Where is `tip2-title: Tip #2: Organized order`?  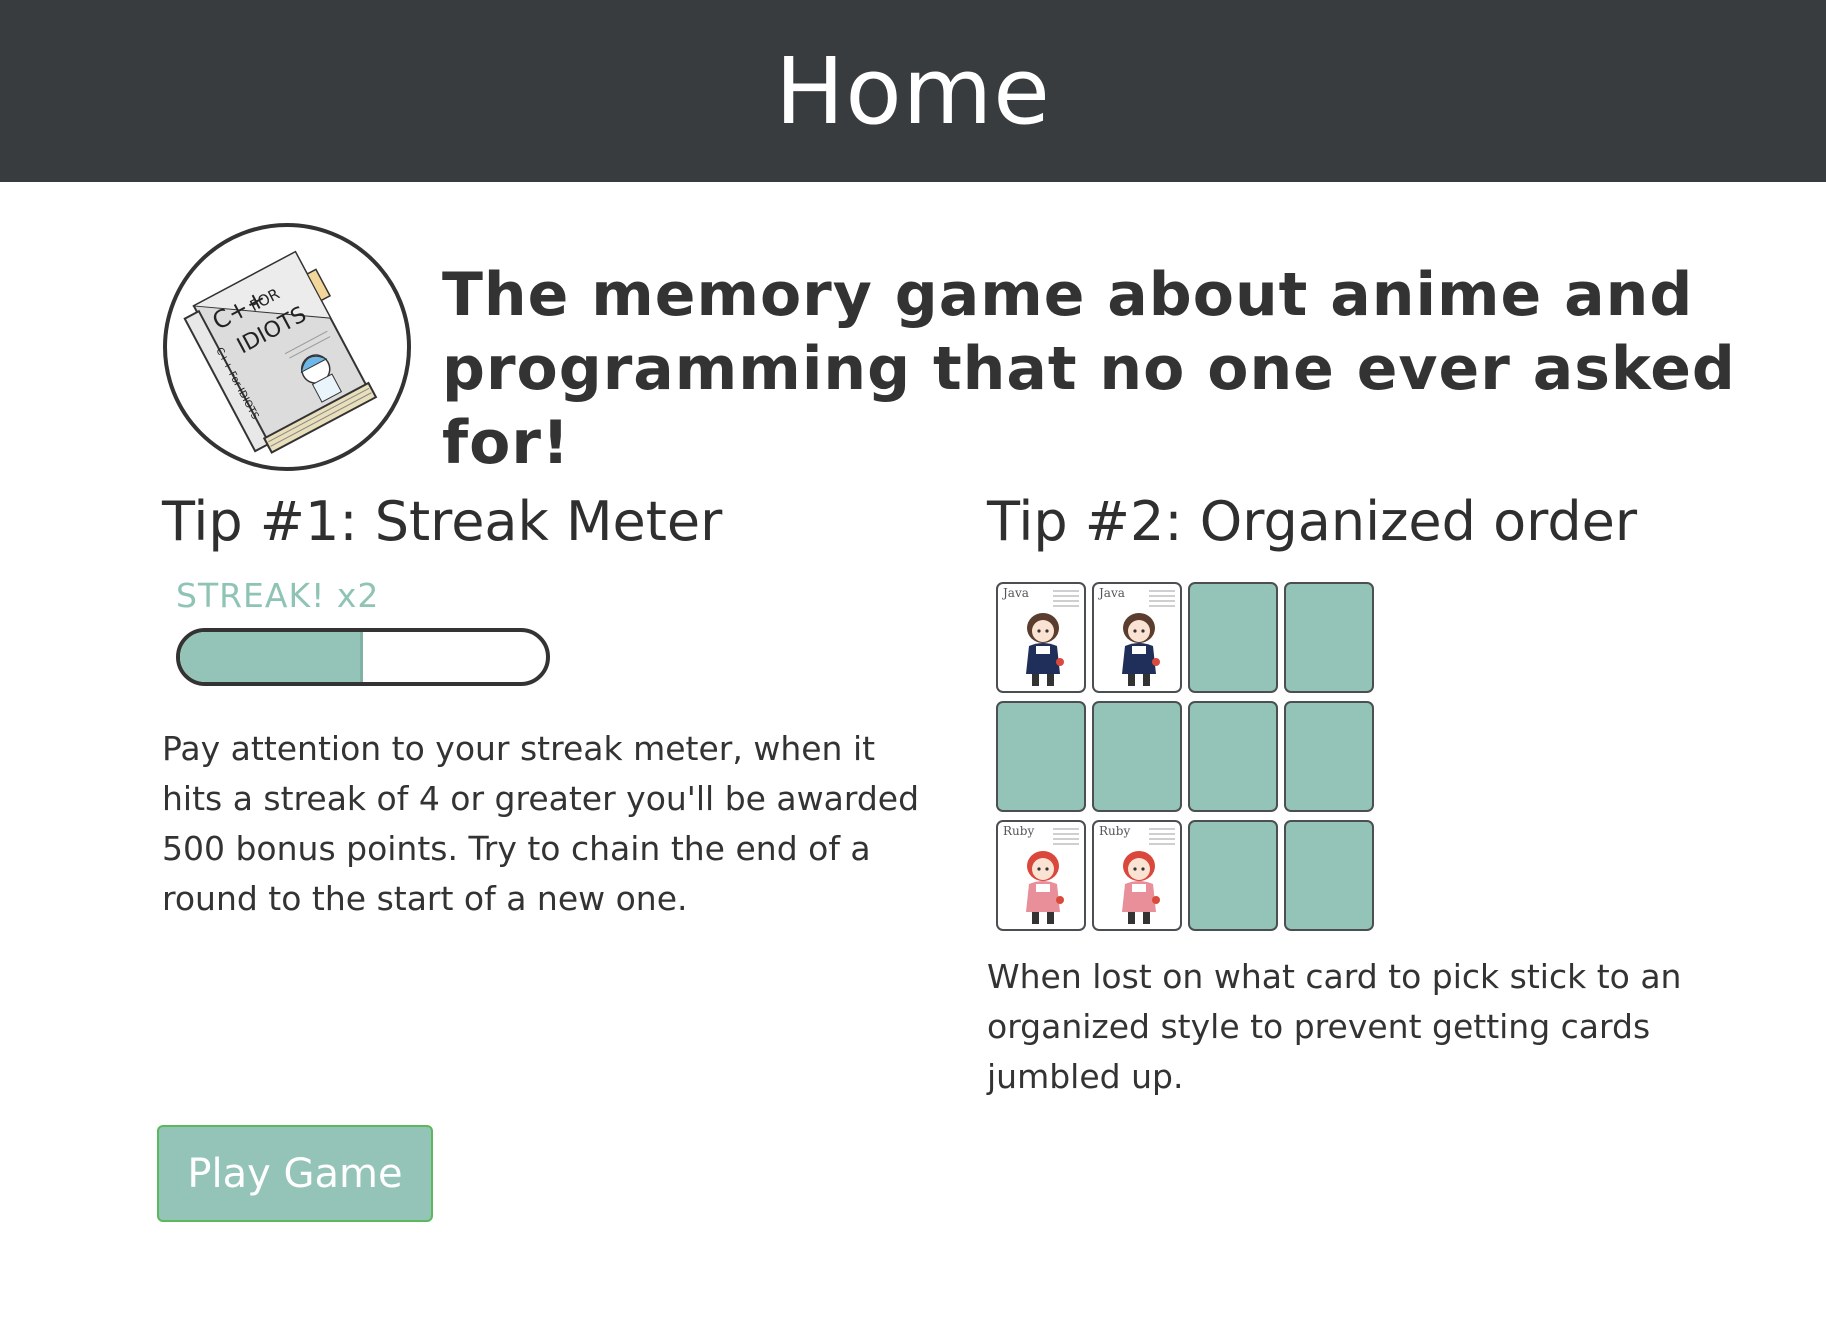
tip2-title: Tip #2: Organized order is located at coordinates (1312, 521).